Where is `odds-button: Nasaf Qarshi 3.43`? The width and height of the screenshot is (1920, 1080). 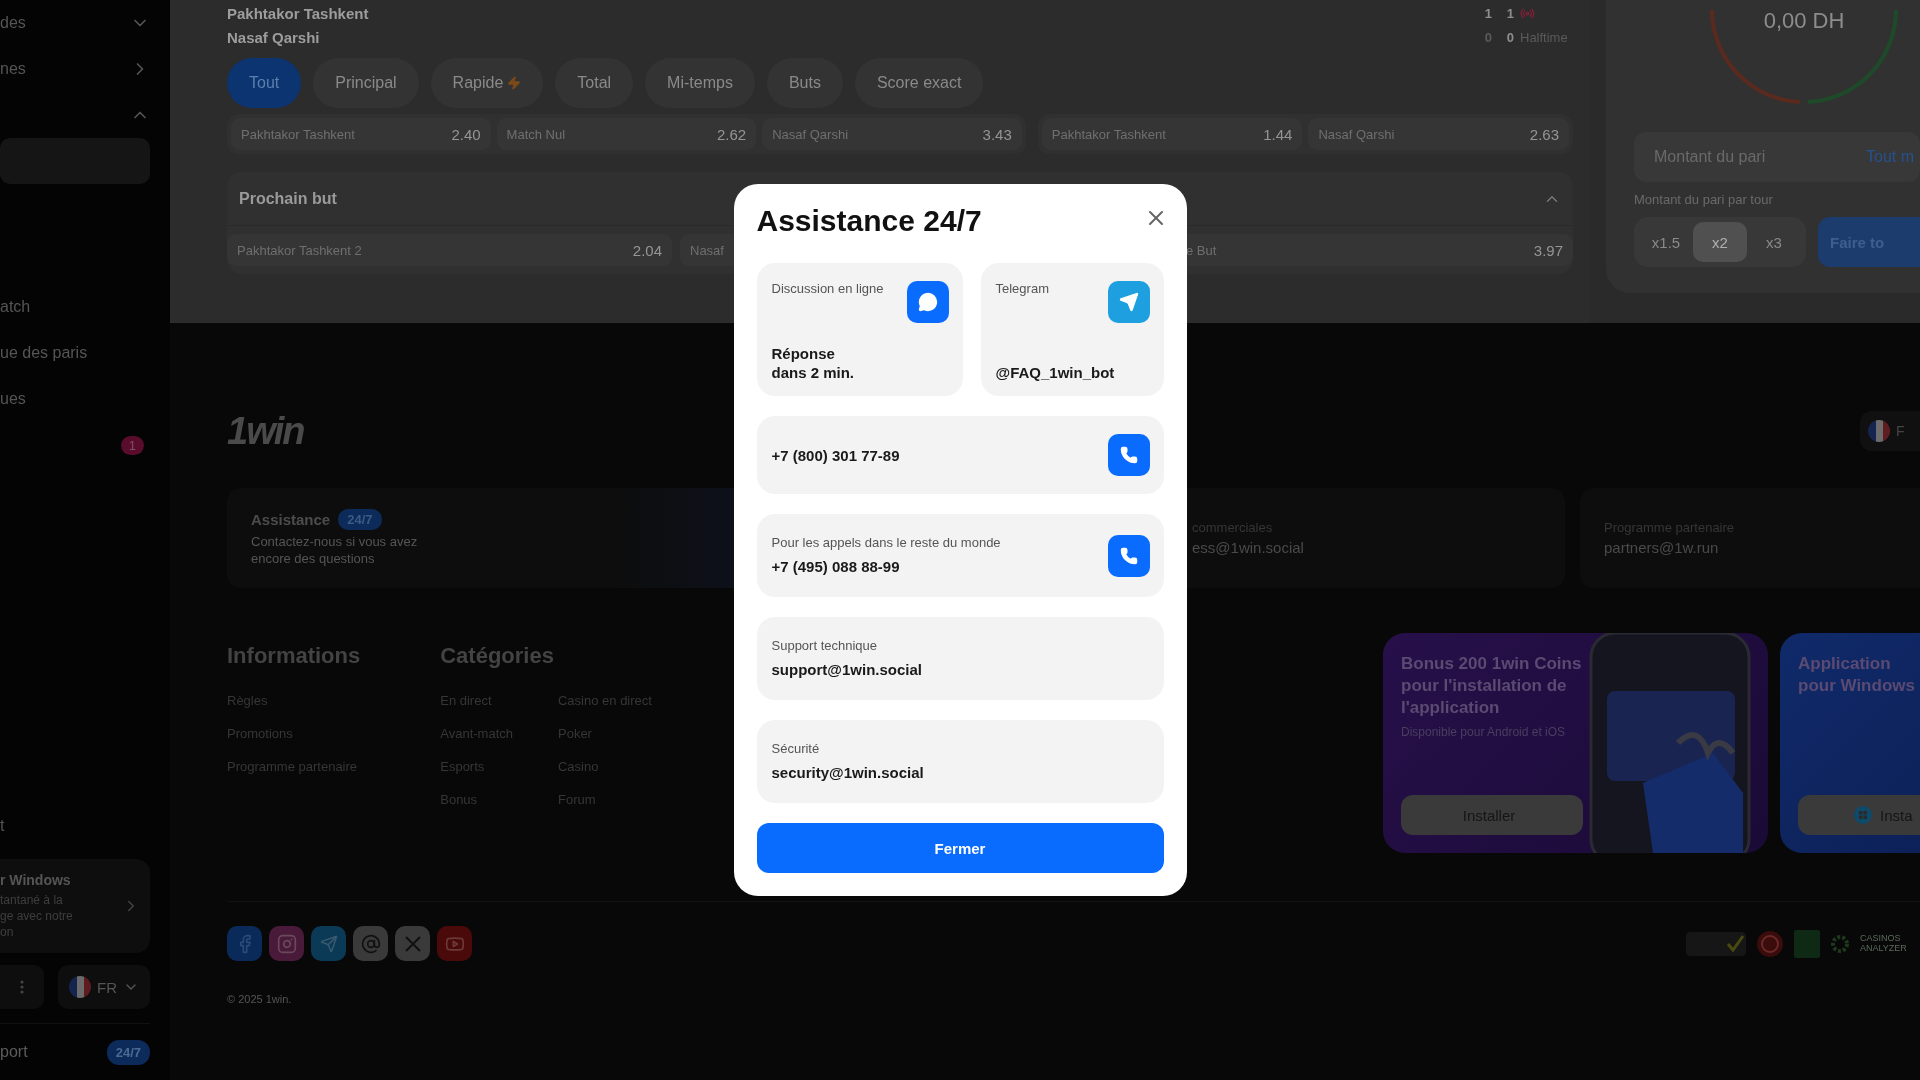
odds-button: Nasaf Qarshi 3.43 is located at coordinates (892, 134).